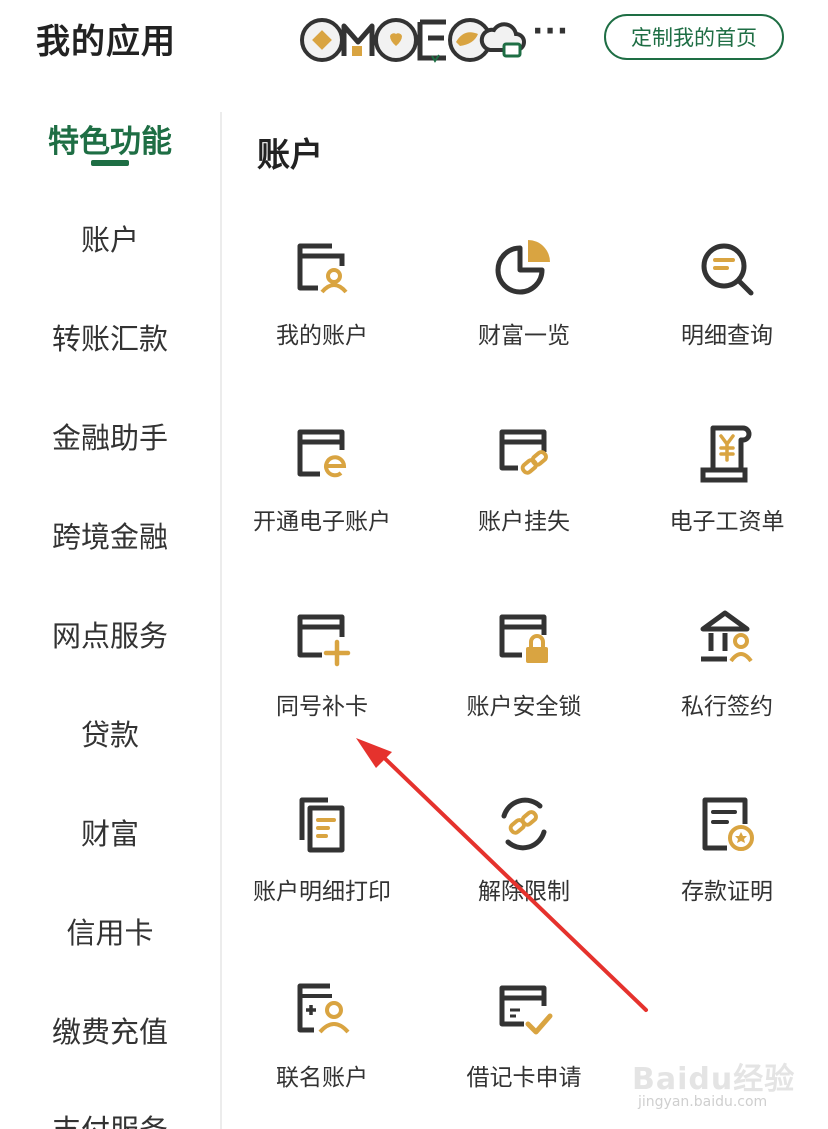  What do you see at coordinates (524, 869) in the screenshot?
I see `tile-remove-restriction: 解除限制` at bounding box center [524, 869].